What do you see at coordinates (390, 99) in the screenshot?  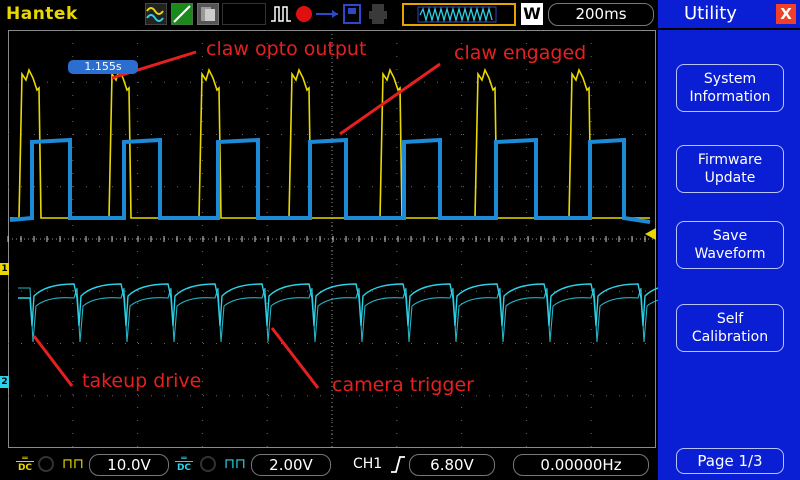 I see `annotation-pointer-claw` at bounding box center [390, 99].